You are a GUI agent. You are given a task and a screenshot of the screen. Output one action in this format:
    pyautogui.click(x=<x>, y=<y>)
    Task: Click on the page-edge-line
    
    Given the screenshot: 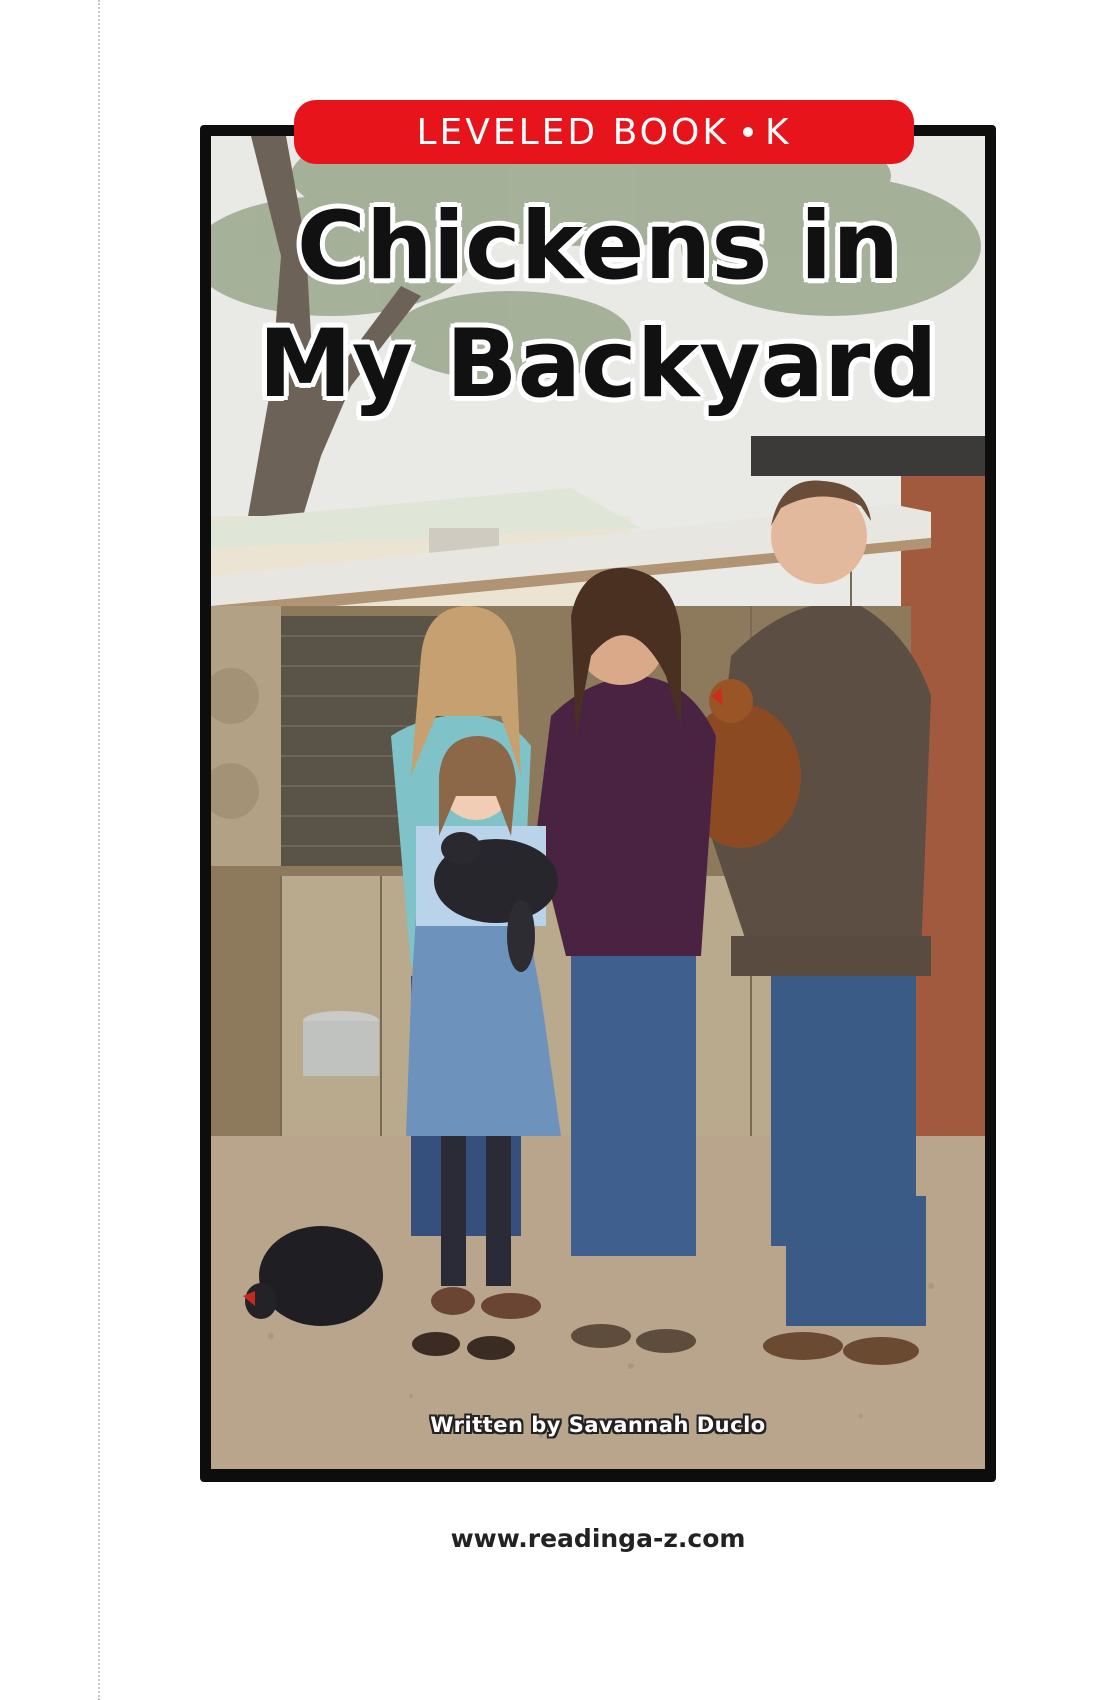 What is the action you would take?
    pyautogui.click(x=99, y=850)
    